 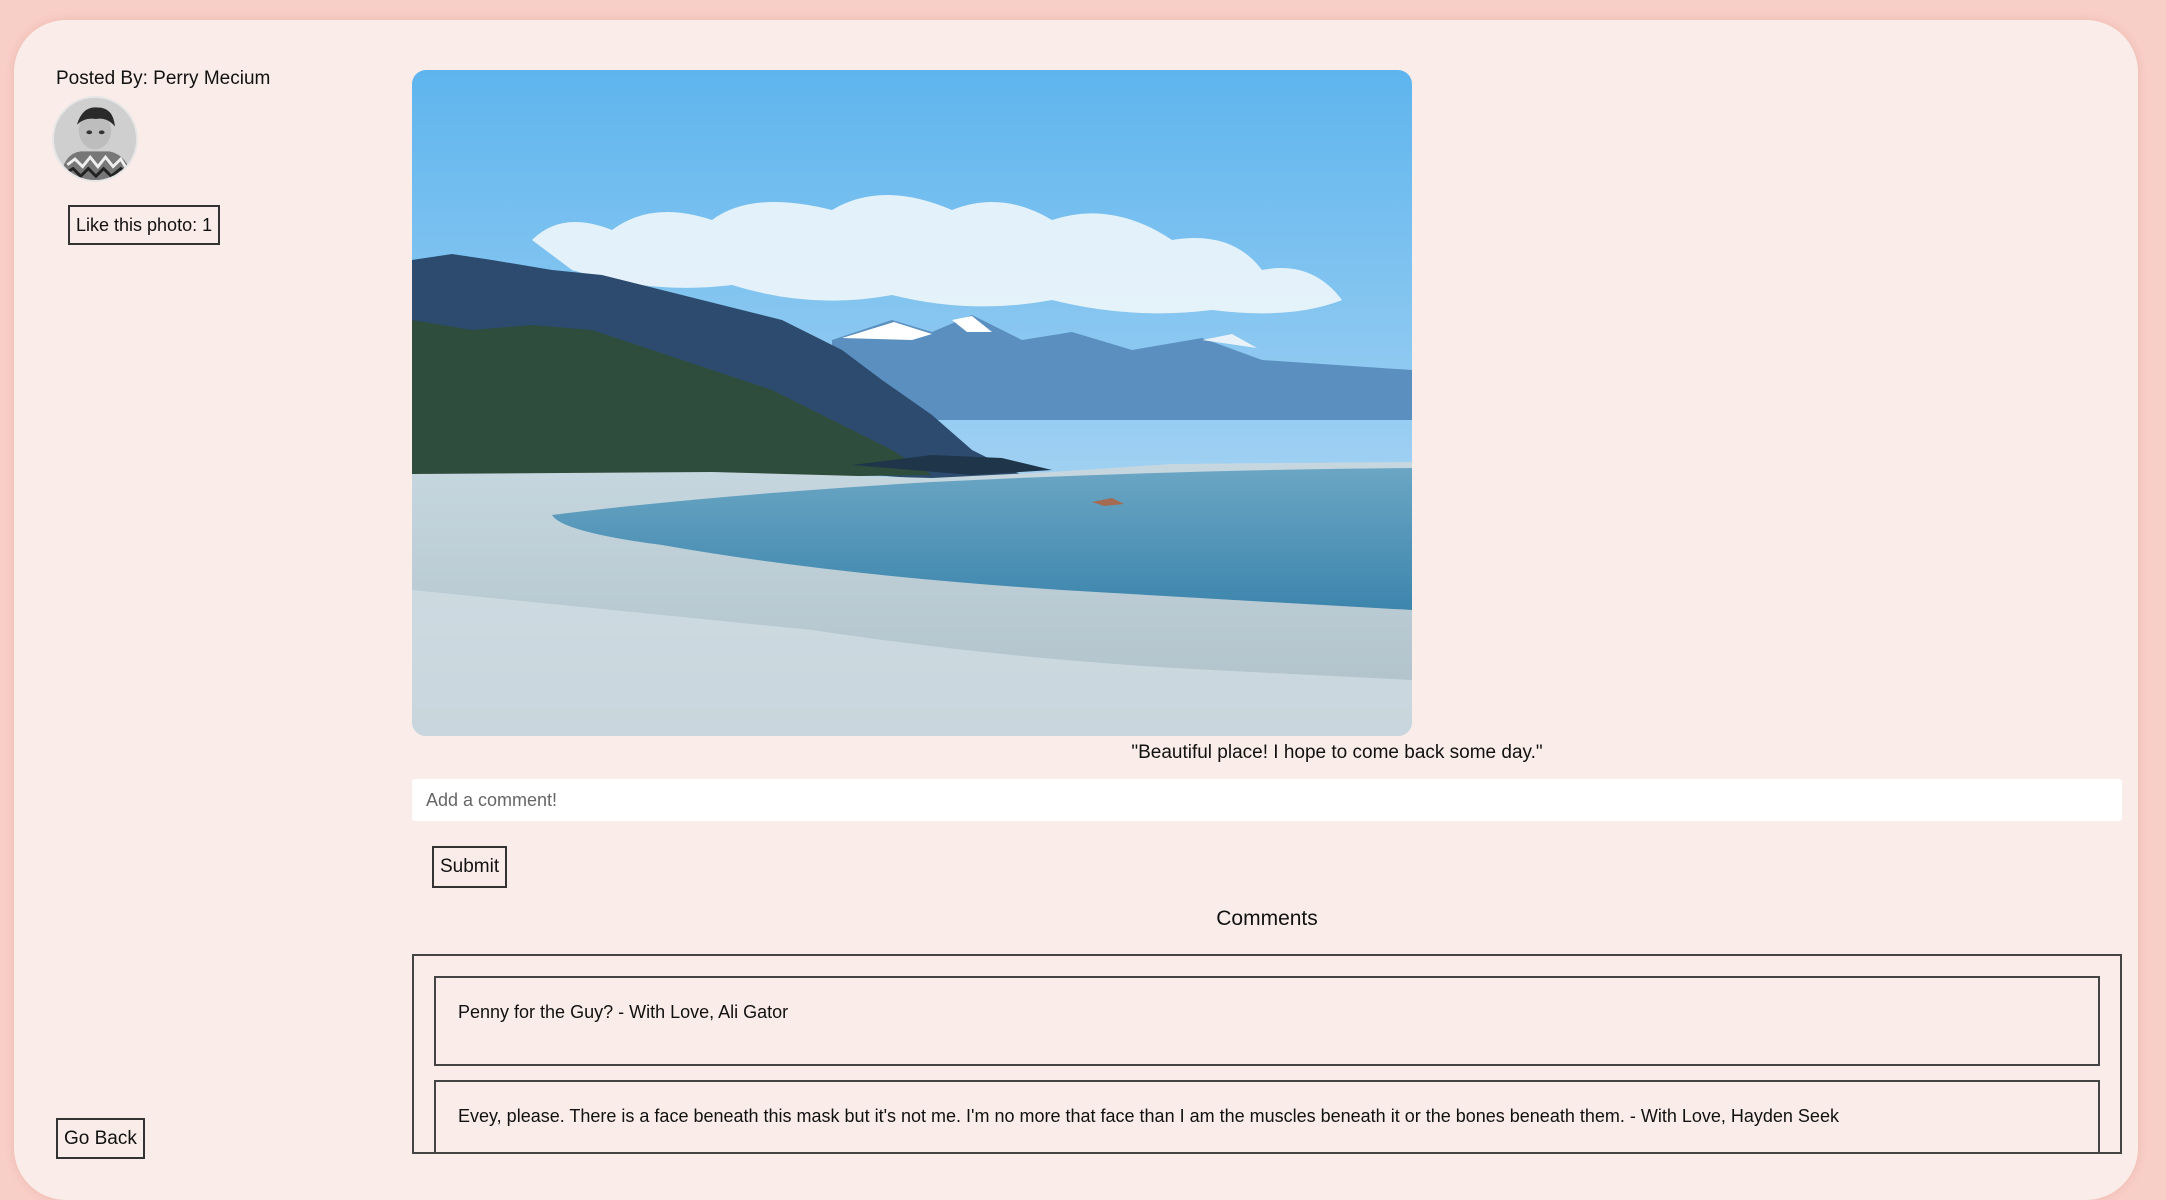 I want to click on posted-by-label: Posted By: Perry Mecium, so click(x=163, y=78).